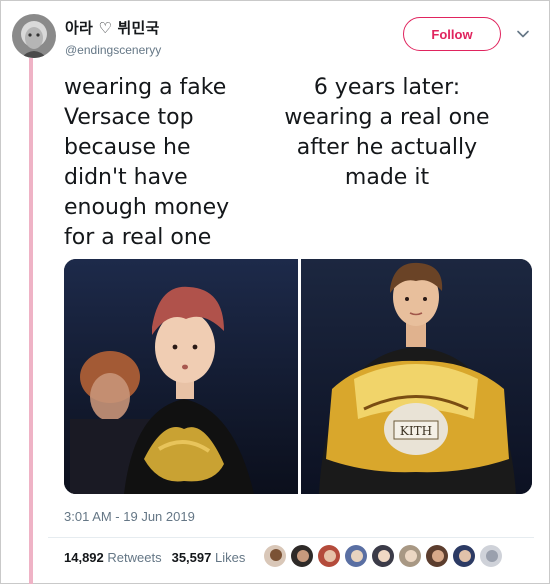  What do you see at coordinates (277, 37) in the screenshot?
I see `tweet-header: 아라 ♡ 뷔민국 @endingsceneryy Follow` at bounding box center [277, 37].